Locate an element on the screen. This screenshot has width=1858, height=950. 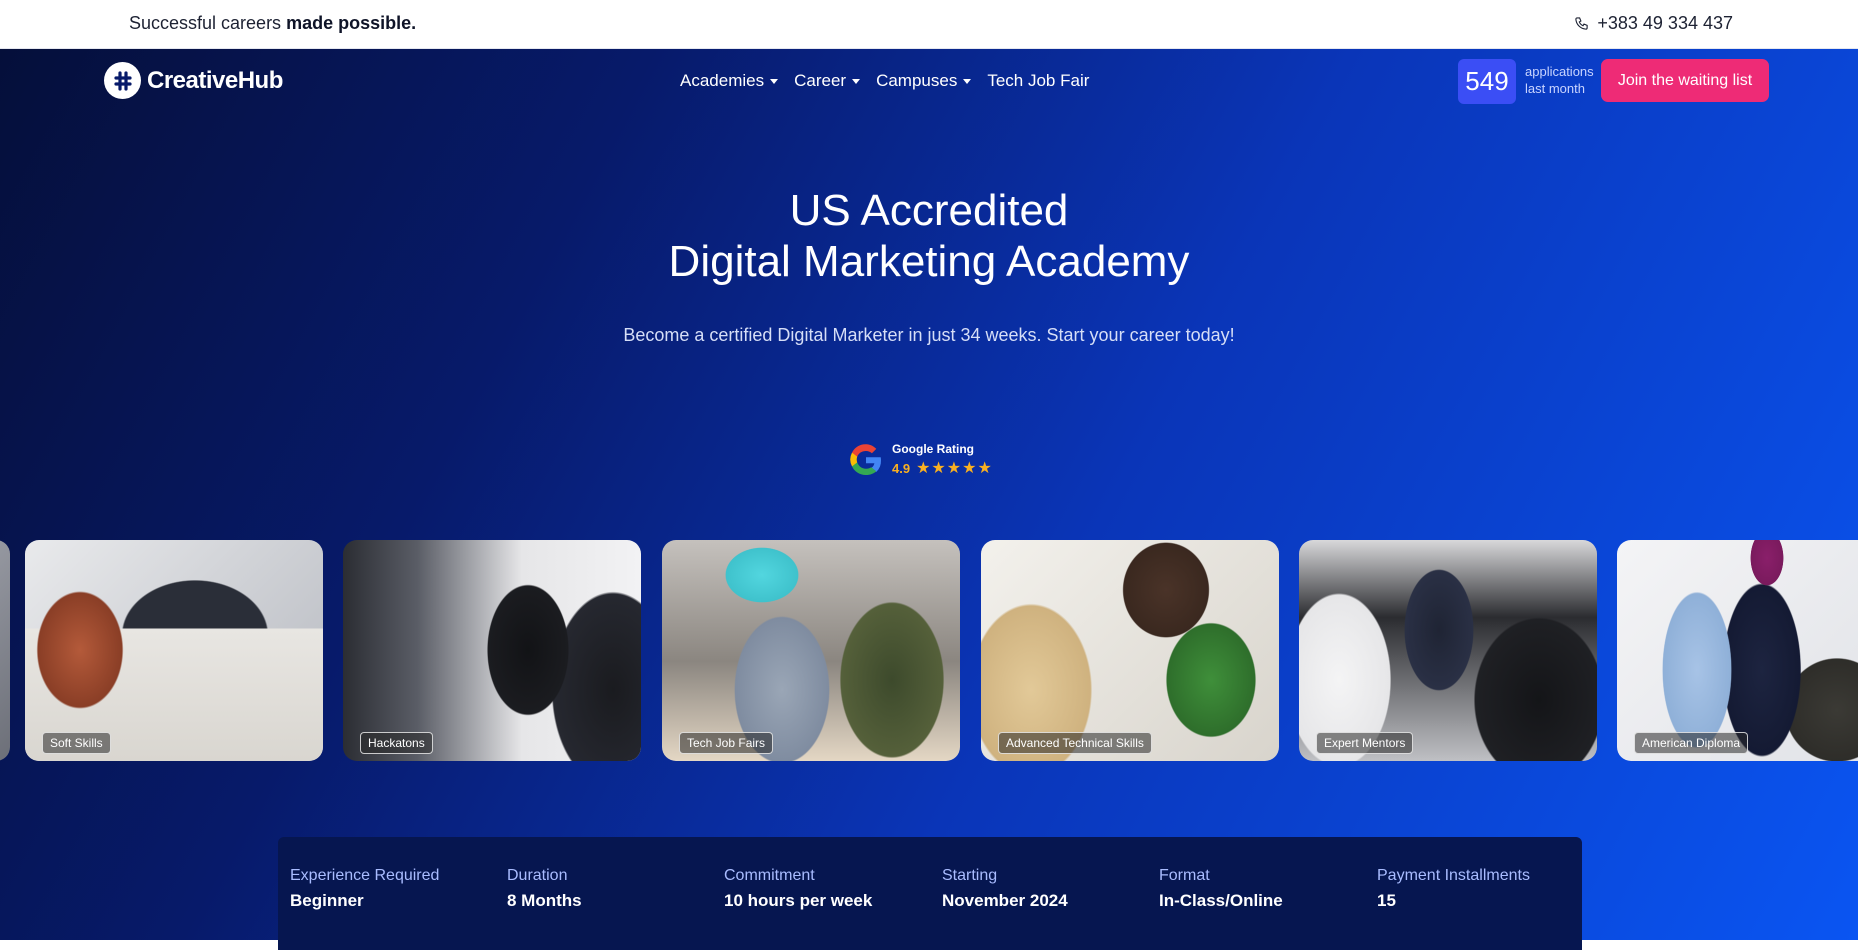
nav-career: Career is located at coordinates (827, 81).